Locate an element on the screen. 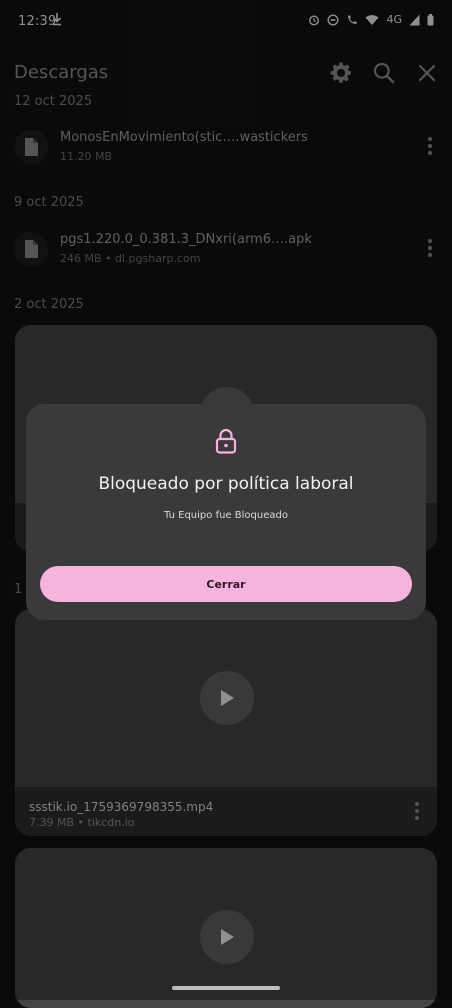 Image resolution: width=452 pixels, height=1008 pixels. navigation-handle is located at coordinates (226, 988).